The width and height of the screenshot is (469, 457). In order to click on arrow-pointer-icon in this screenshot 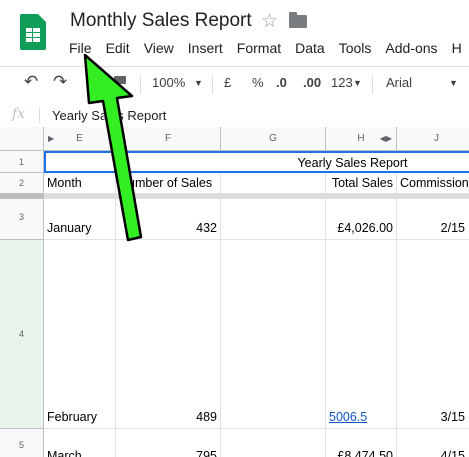, I will do `click(113, 147)`.